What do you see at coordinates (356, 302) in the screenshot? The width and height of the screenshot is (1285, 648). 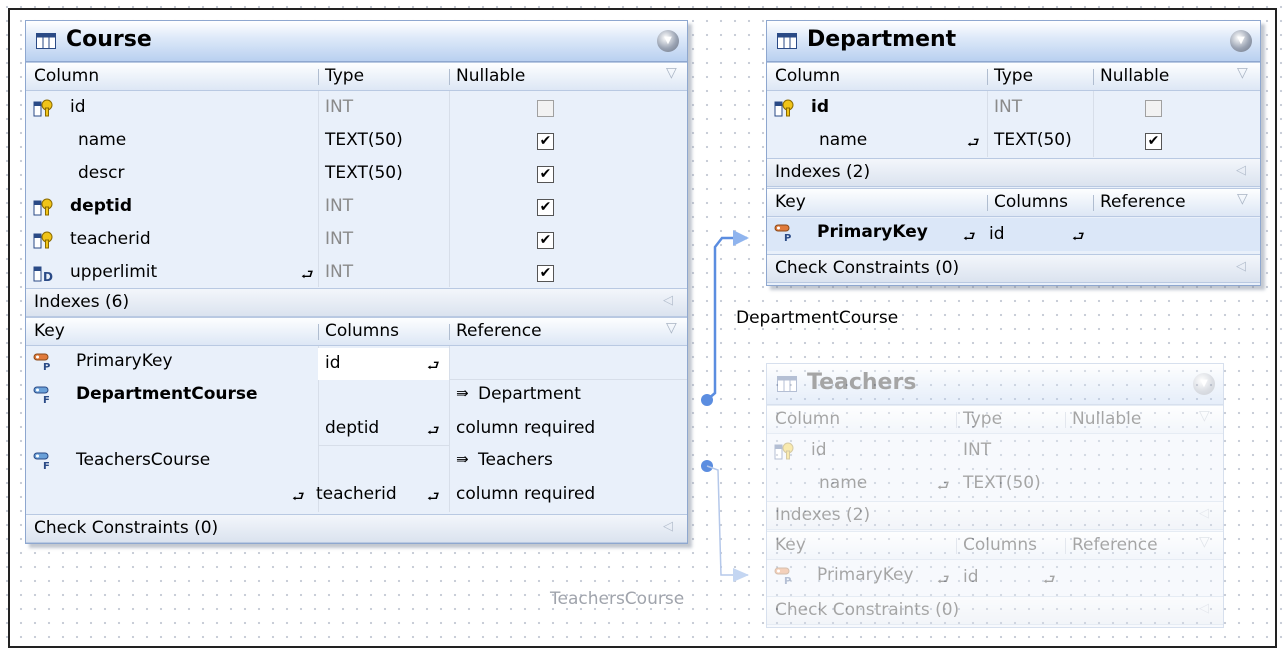 I see `indexes-section: Indexes (6) ◁` at bounding box center [356, 302].